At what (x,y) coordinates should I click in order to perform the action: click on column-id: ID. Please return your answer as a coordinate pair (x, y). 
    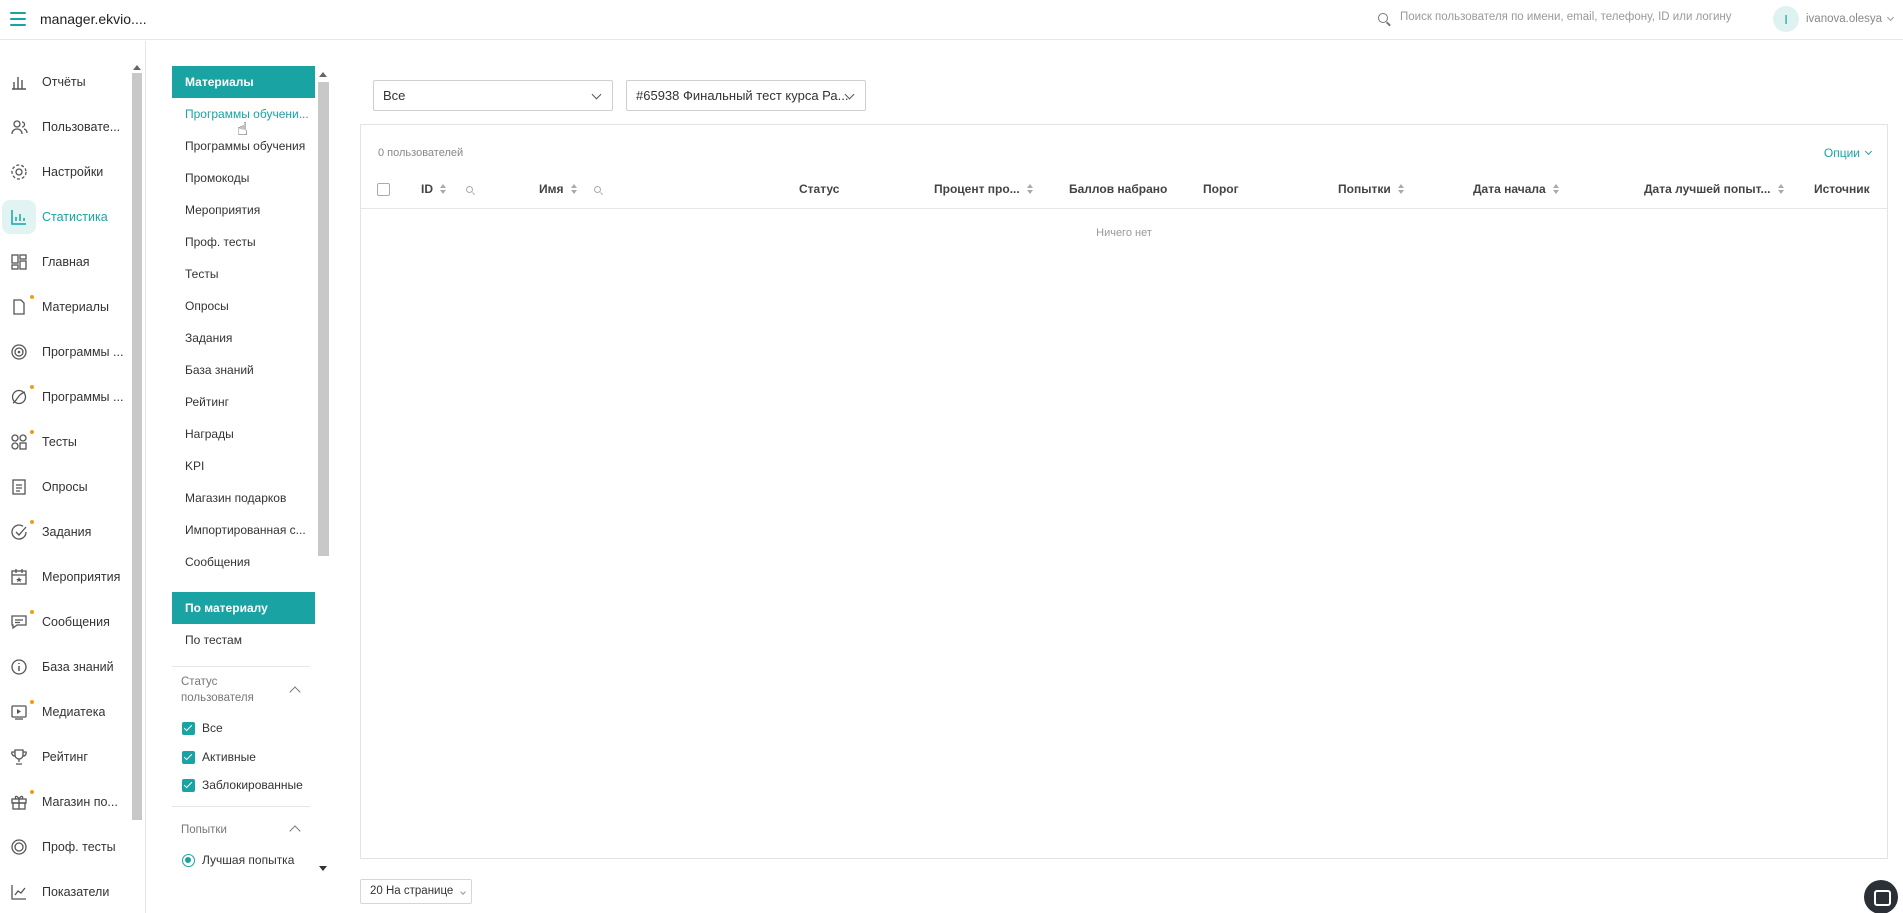
    Looking at the image, I should click on (433, 189).